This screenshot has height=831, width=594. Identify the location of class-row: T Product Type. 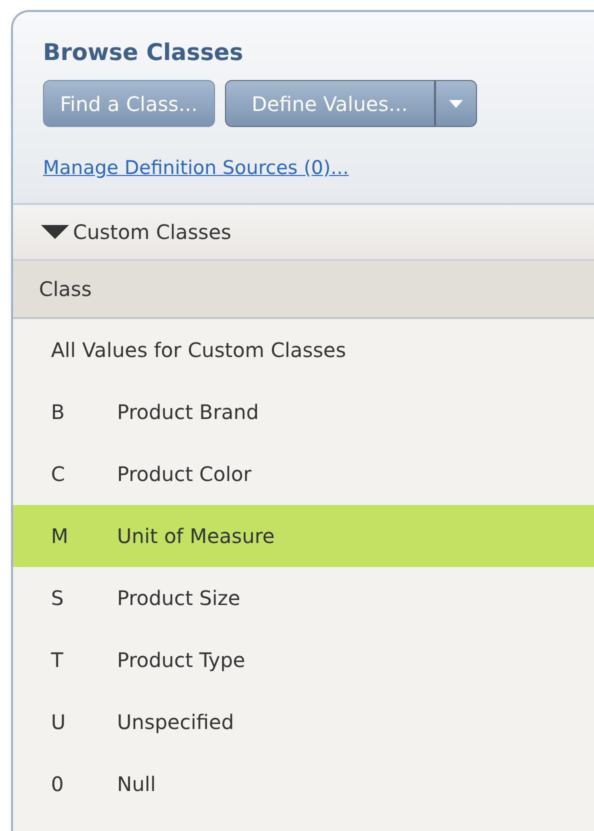
(303, 660).